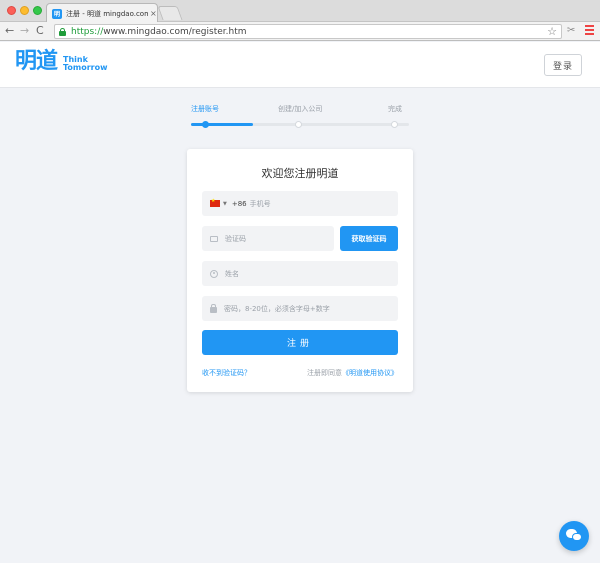 The height and width of the screenshot is (563, 600). What do you see at coordinates (260, 203) in the screenshot?
I see `phone-placeholder: 手机号` at bounding box center [260, 203].